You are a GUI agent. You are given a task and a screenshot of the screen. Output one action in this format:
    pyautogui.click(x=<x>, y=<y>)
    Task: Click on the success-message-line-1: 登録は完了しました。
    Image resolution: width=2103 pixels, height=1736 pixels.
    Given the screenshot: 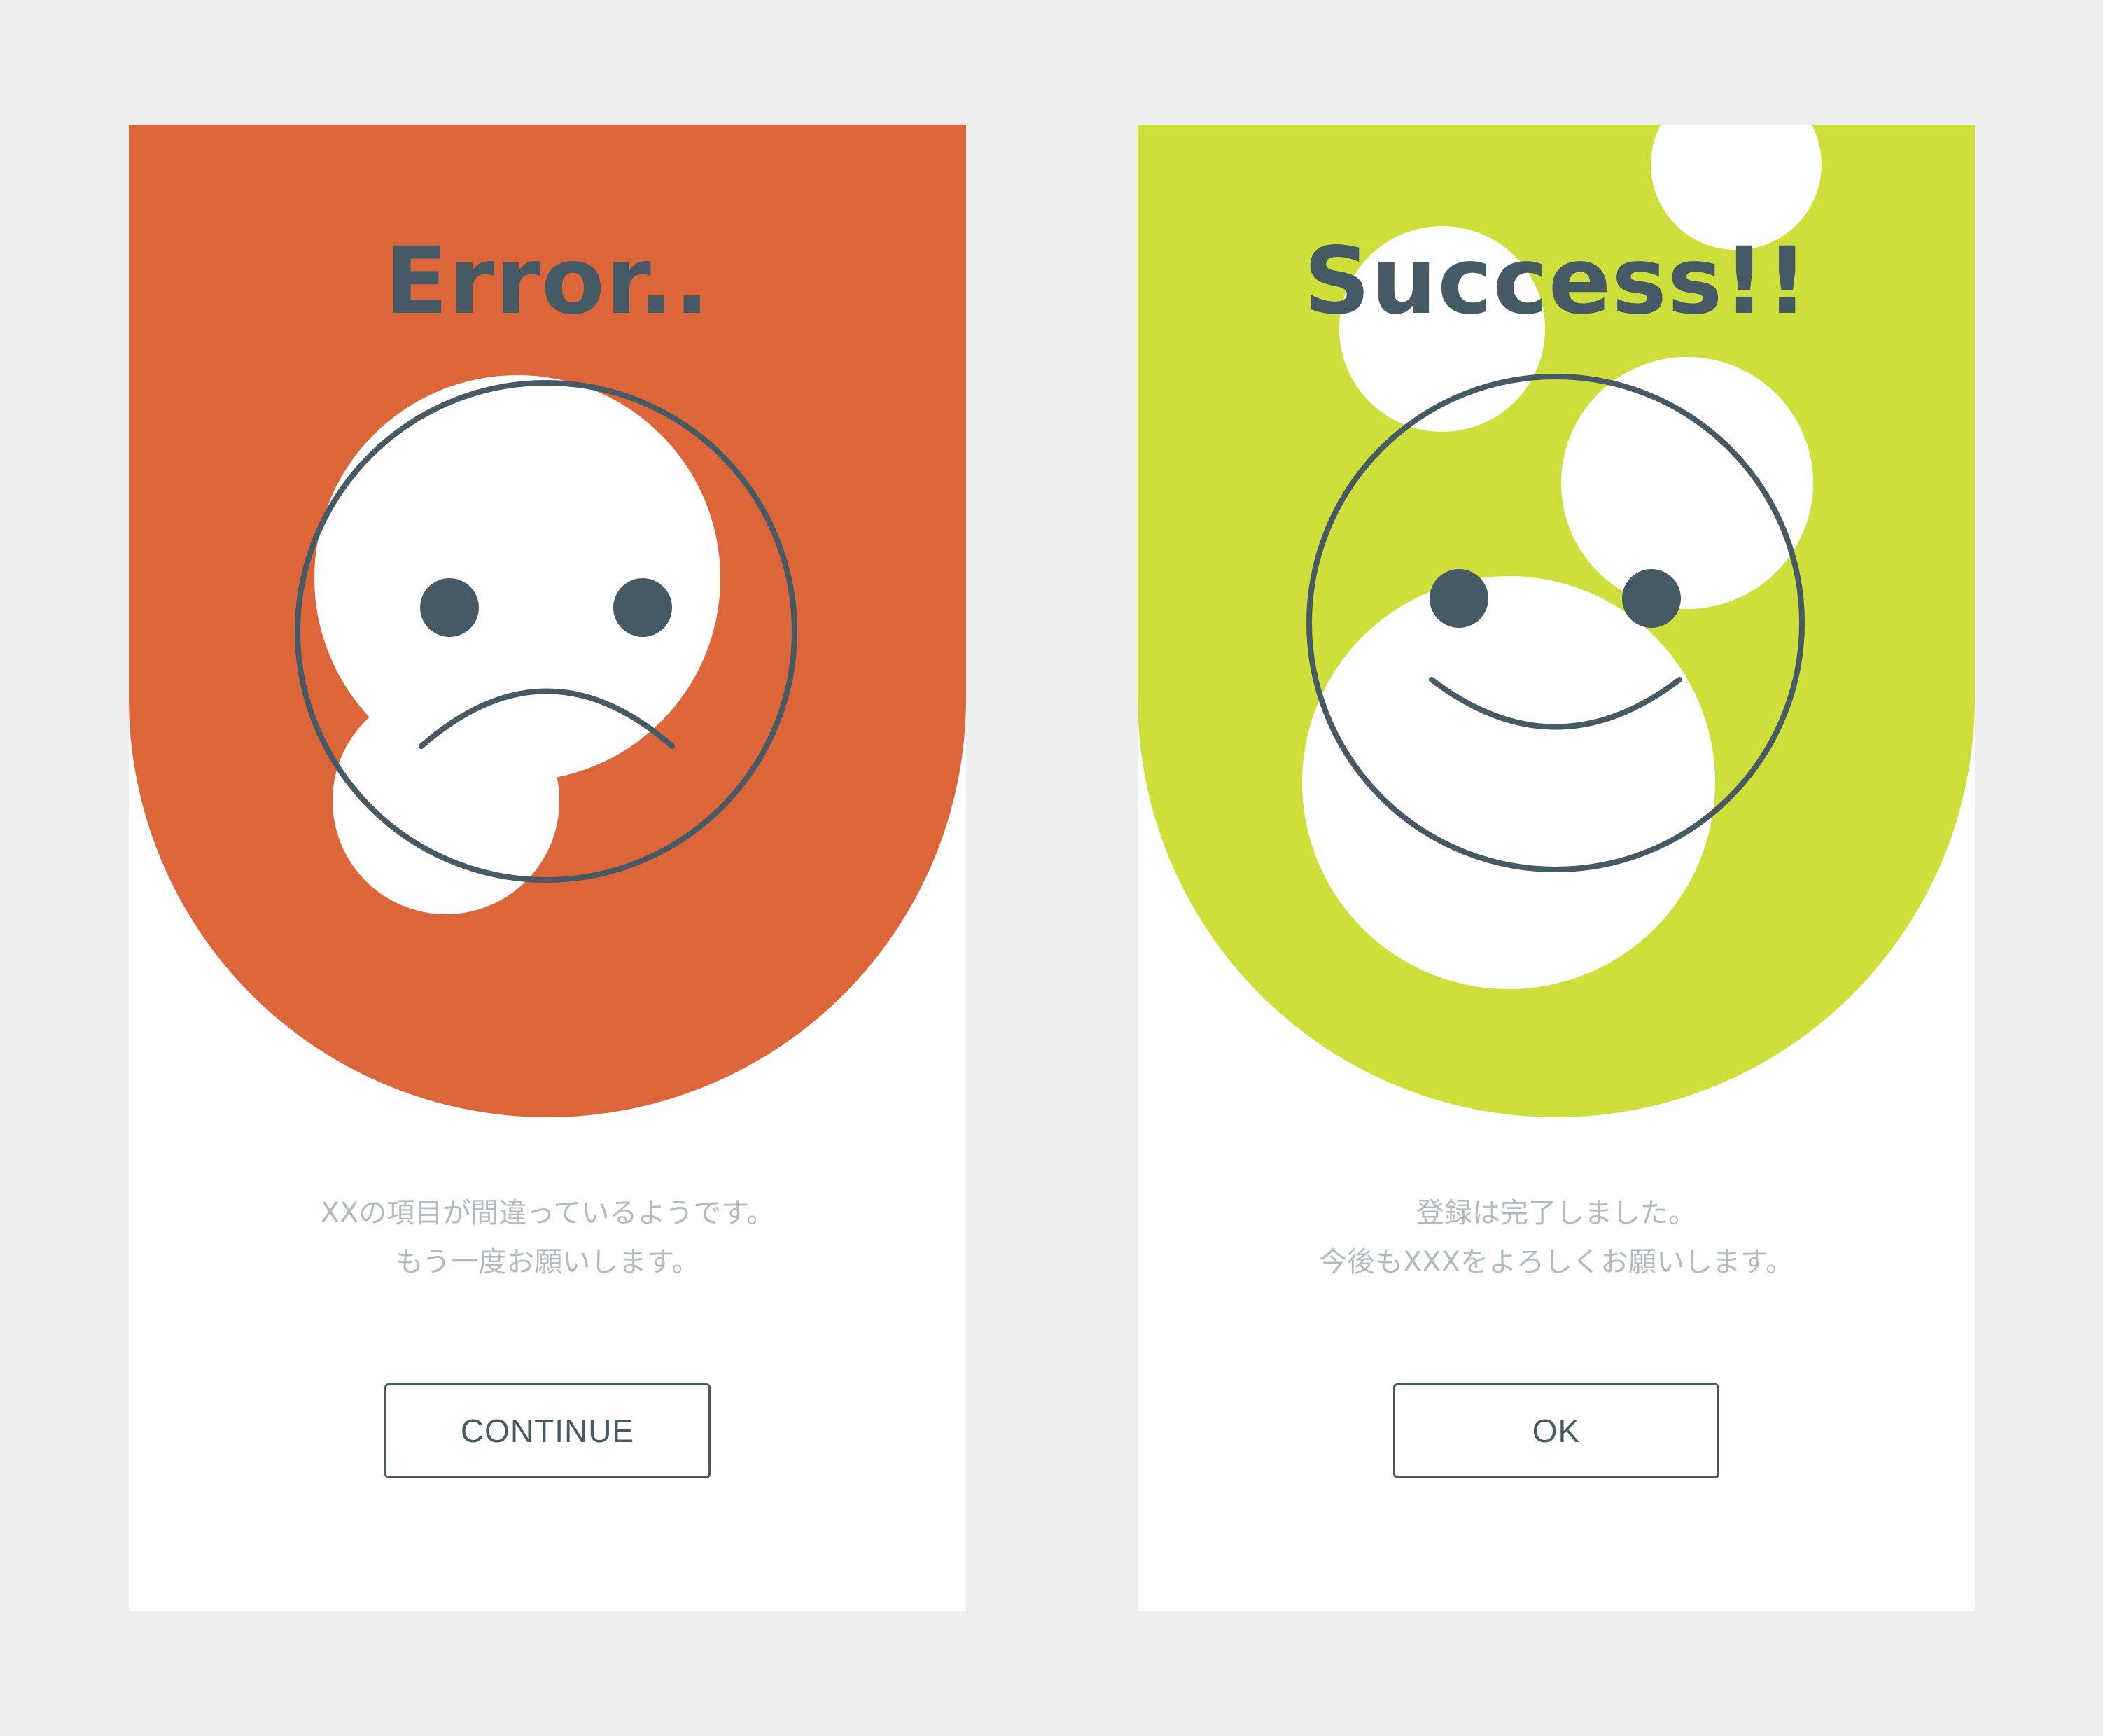 What is the action you would take?
    pyautogui.click(x=1556, y=1213)
    